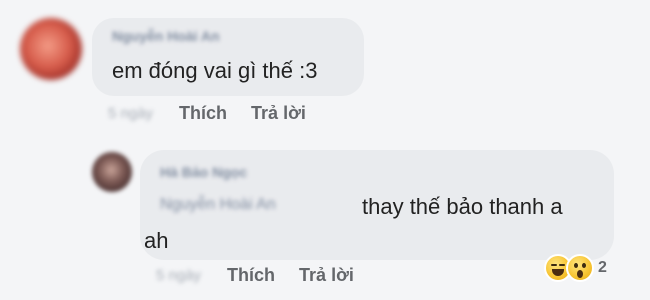 This screenshot has width=650, height=300. What do you see at coordinates (166, 36) in the screenshot?
I see `comment-author-name: Nguyễn Hoài An` at bounding box center [166, 36].